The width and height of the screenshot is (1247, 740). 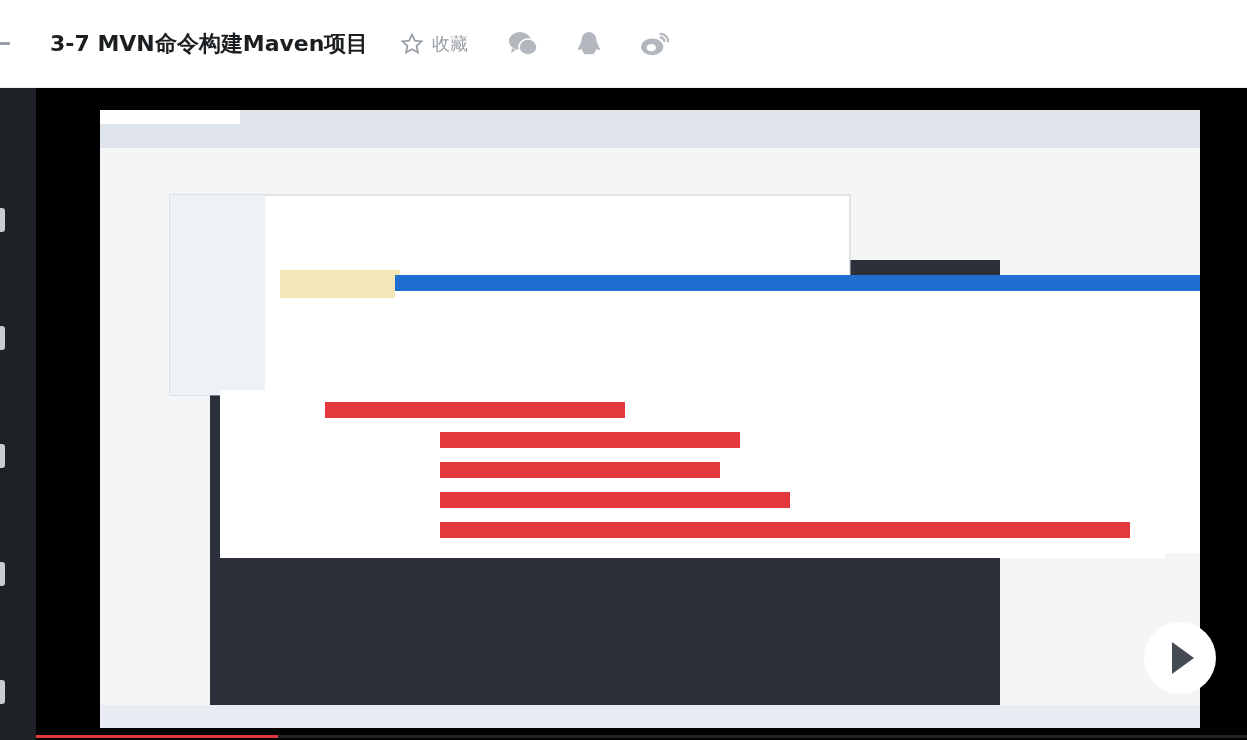 What do you see at coordinates (523, 43) in the screenshot?
I see `chat-bubbles-icon` at bounding box center [523, 43].